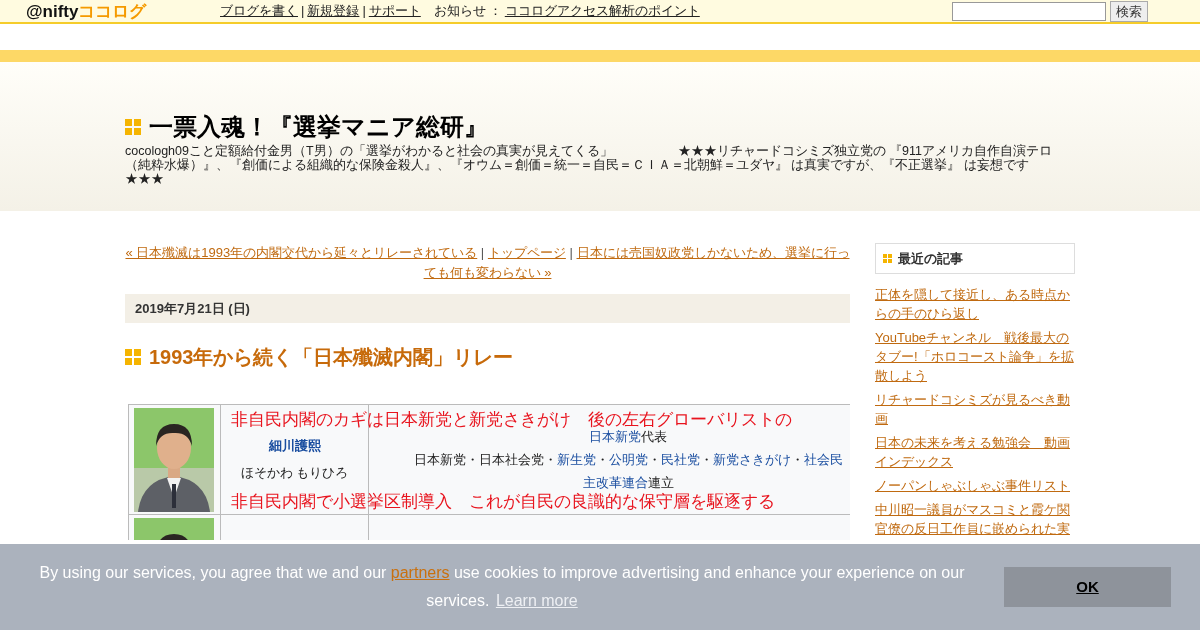 Image resolution: width=1200 pixels, height=630 pixels. I want to click on party-link: 新生党, so click(576, 459).